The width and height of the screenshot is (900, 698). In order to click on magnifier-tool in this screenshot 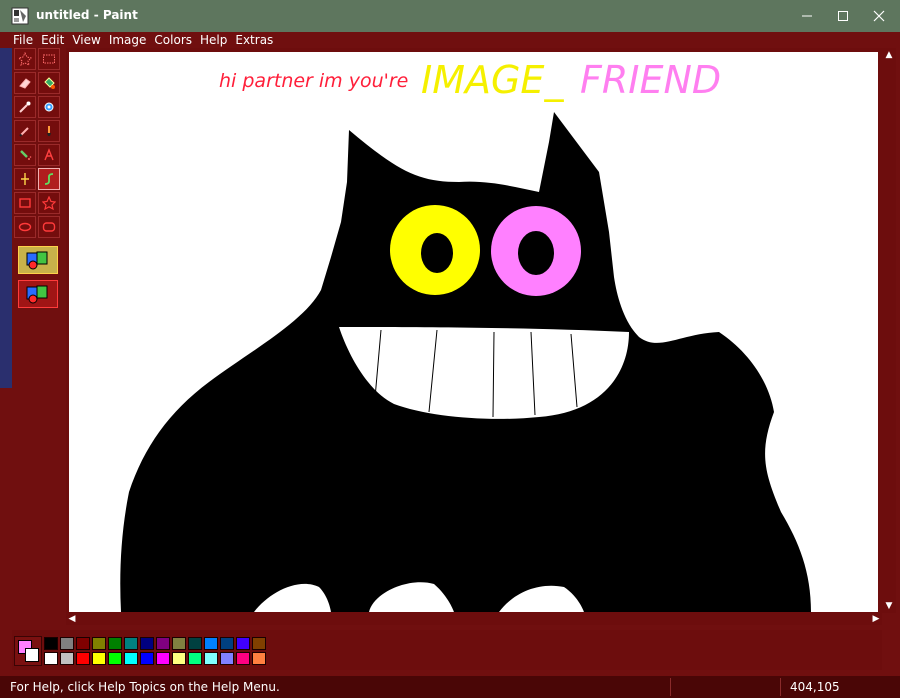, I will do `click(49, 107)`.